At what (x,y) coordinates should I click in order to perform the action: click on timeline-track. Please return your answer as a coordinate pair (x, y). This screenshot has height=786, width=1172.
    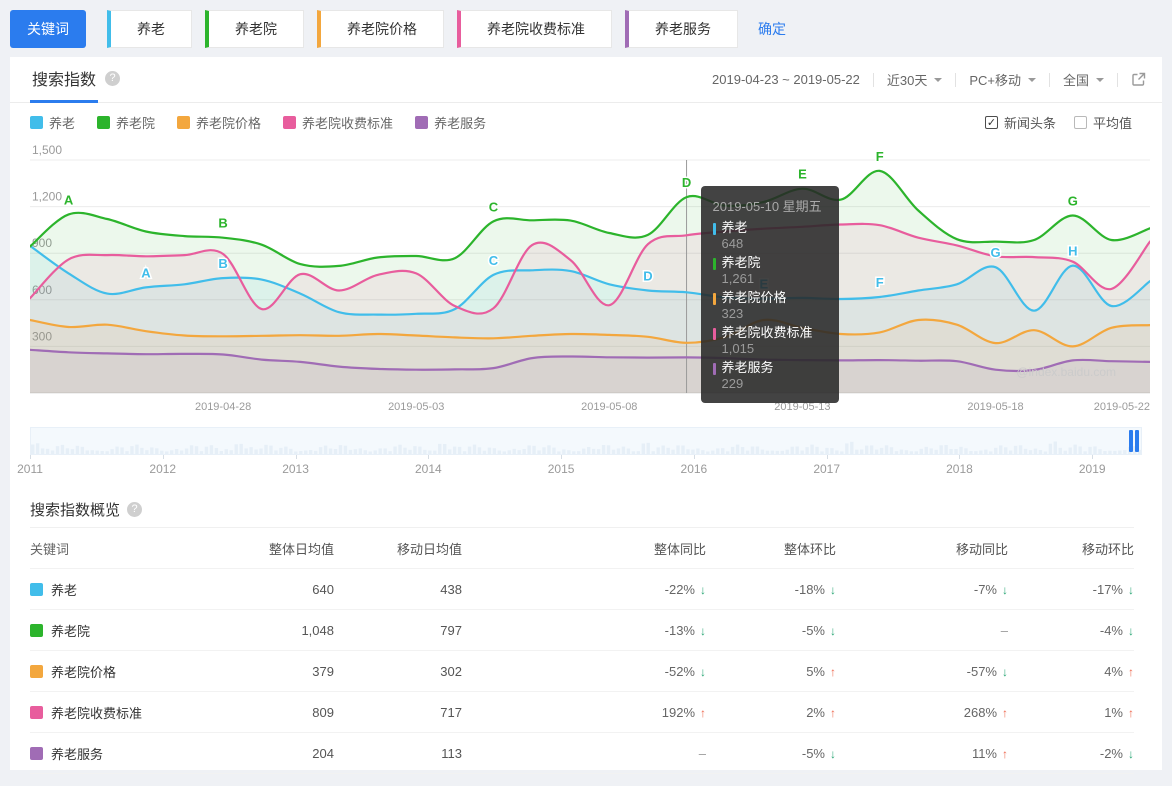
    Looking at the image, I should click on (586, 441).